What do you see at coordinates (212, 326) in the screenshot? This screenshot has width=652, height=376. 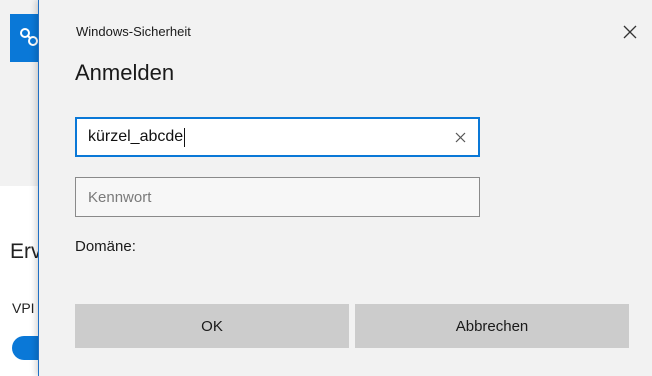 I see `ok-button: OK` at bounding box center [212, 326].